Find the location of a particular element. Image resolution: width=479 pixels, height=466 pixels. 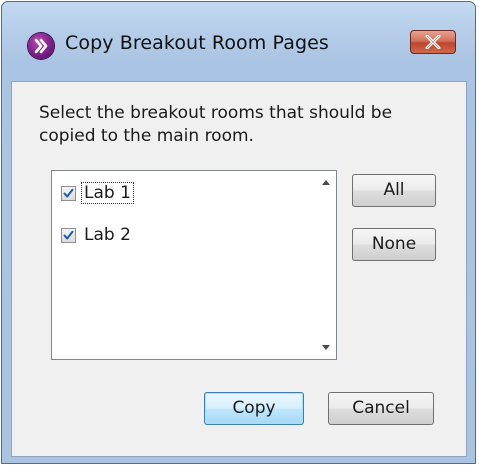

scroll-up-arrow-icon is located at coordinates (326, 183).